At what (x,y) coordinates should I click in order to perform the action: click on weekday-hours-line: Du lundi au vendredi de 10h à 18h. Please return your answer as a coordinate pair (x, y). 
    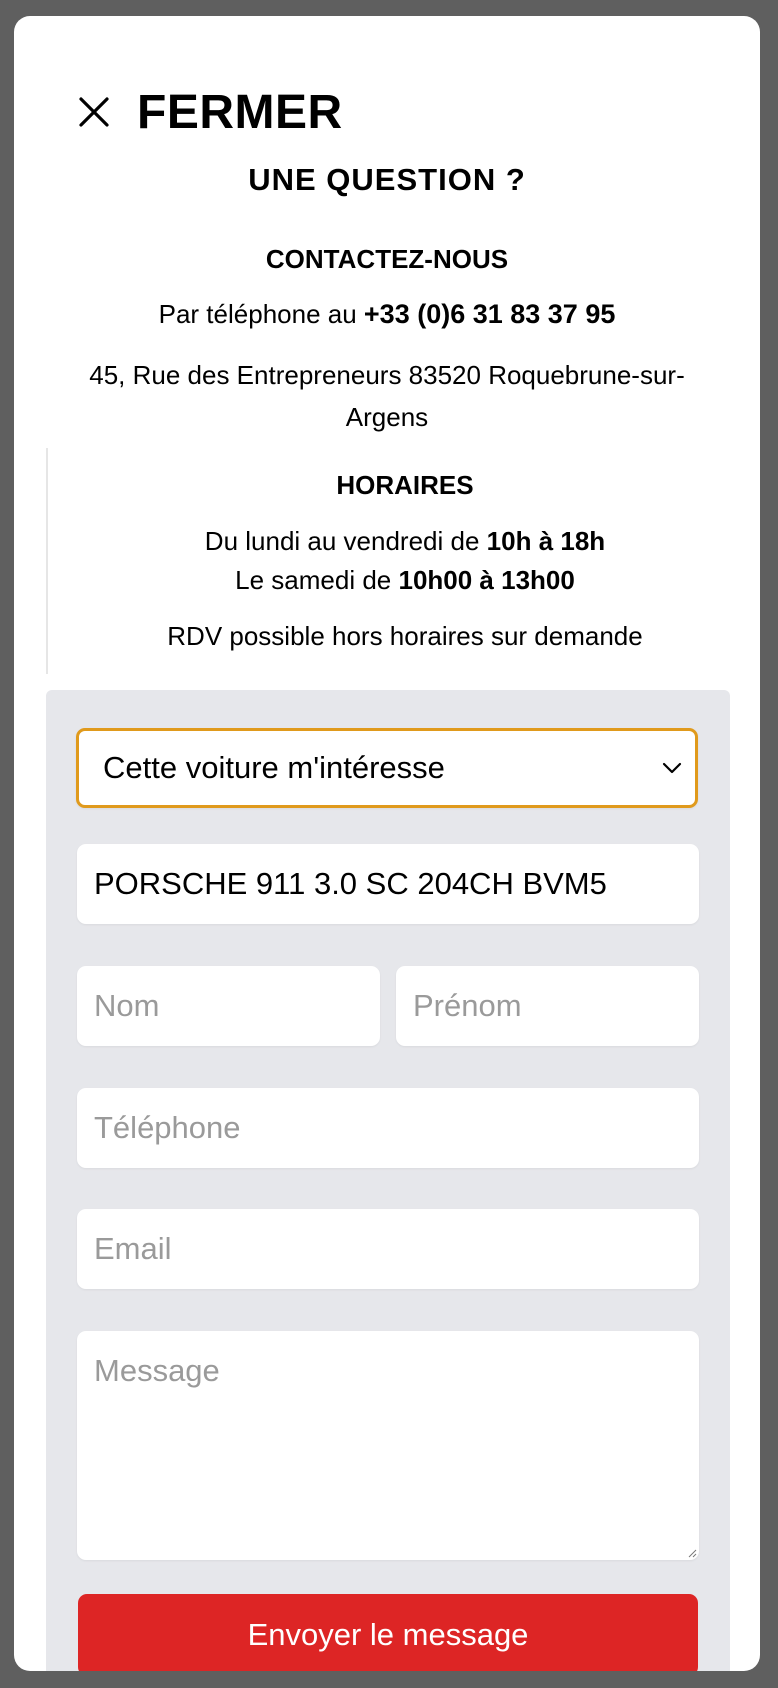
    Looking at the image, I should click on (404, 541).